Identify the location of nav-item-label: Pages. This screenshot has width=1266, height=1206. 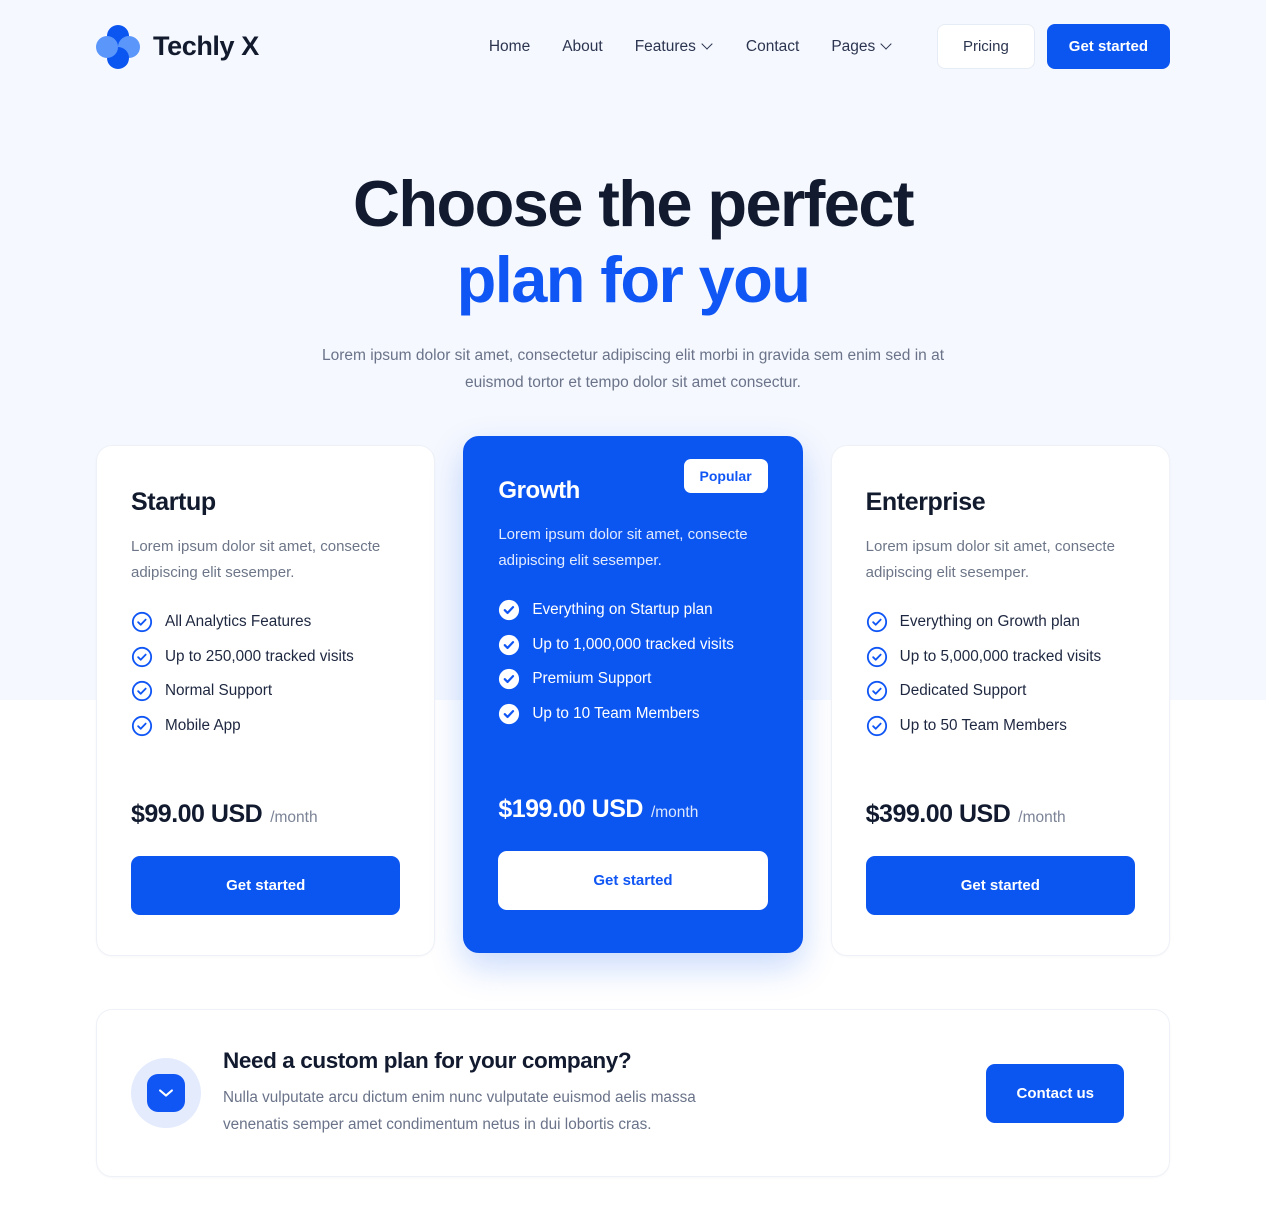
(853, 46).